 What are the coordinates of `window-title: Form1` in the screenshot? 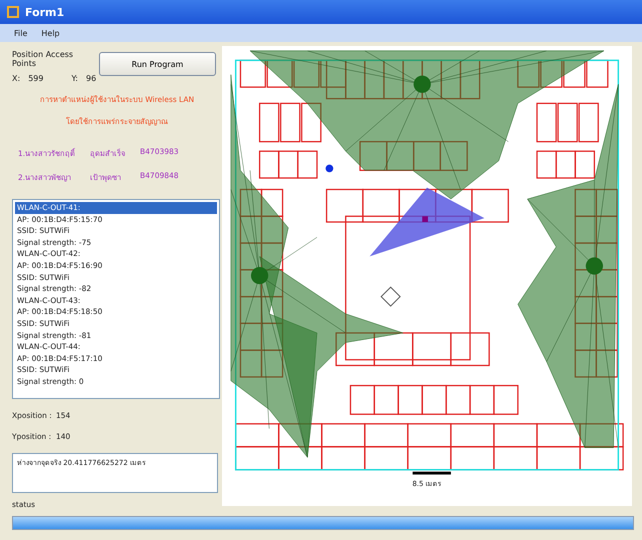 It's located at (44, 12).